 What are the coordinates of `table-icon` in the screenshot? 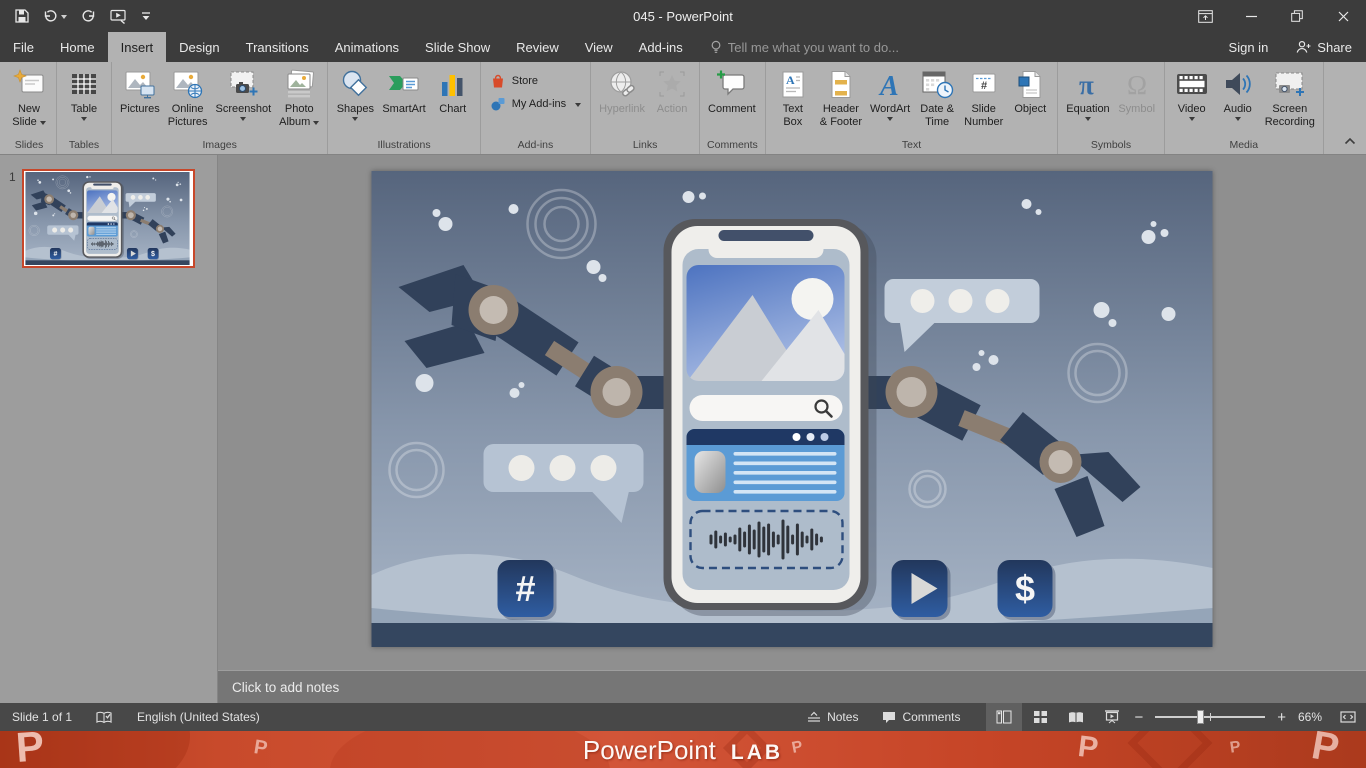 It's located at (84, 84).